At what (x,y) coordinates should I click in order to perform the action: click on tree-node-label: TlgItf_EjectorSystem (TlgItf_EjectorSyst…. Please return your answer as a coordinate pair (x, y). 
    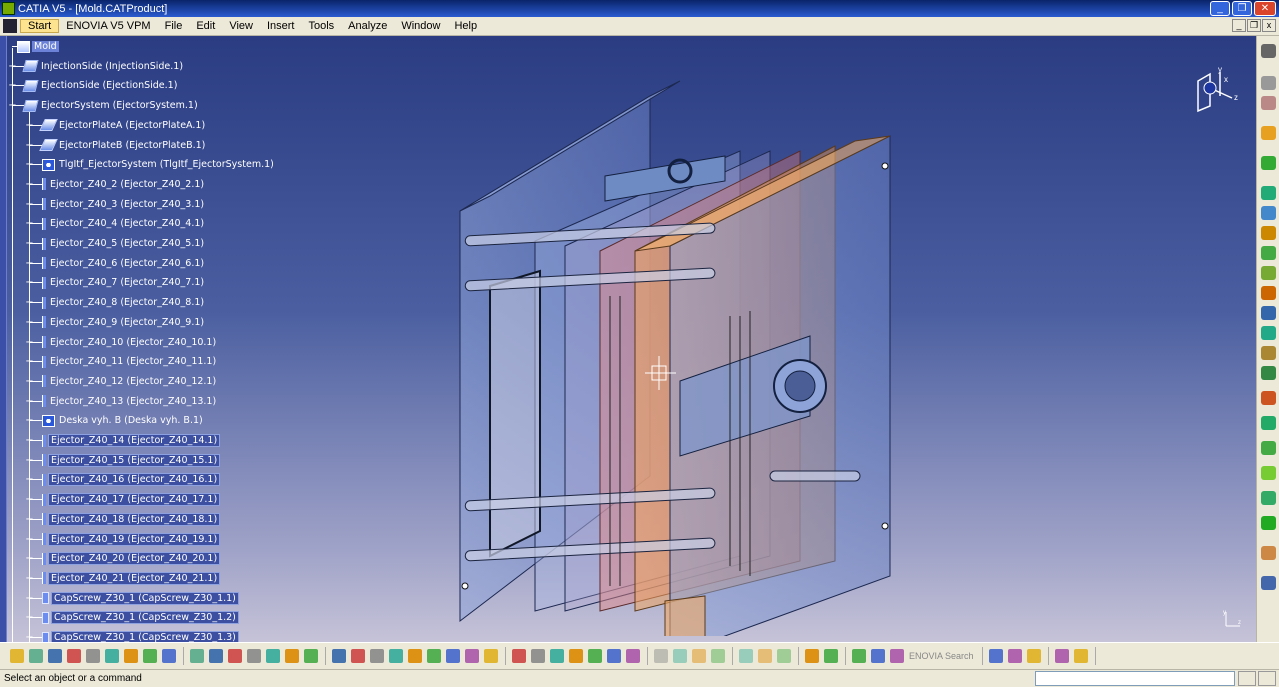
    Looking at the image, I should click on (166, 164).